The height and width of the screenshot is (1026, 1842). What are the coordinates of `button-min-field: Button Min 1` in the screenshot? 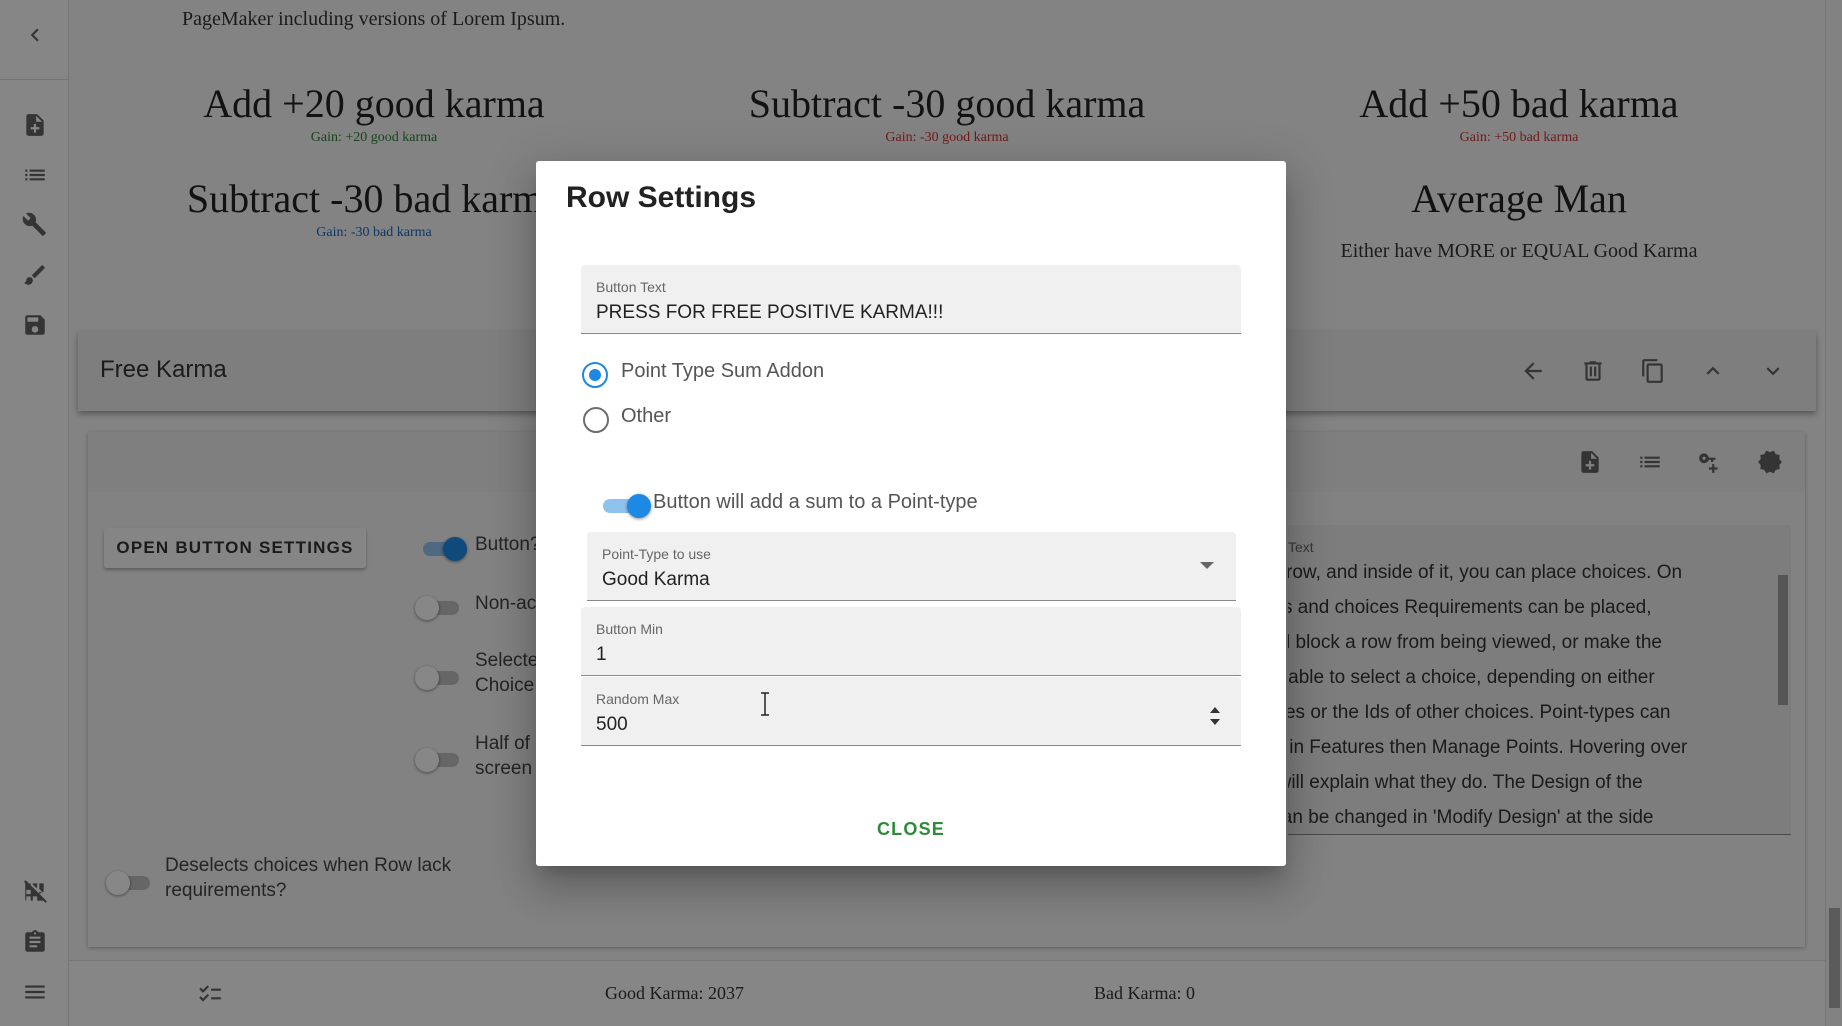 It's located at (911, 641).